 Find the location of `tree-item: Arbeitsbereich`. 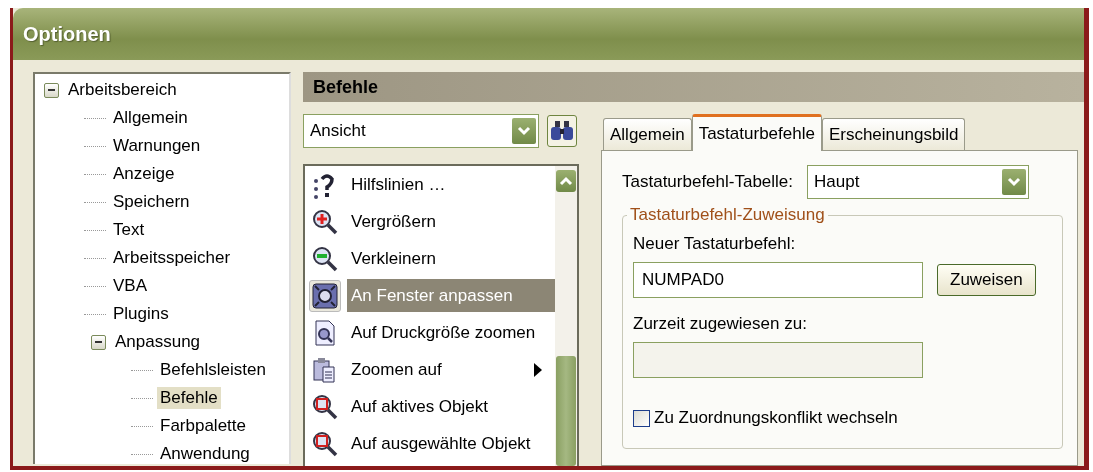

tree-item: Arbeitsbereich is located at coordinates (122, 90).